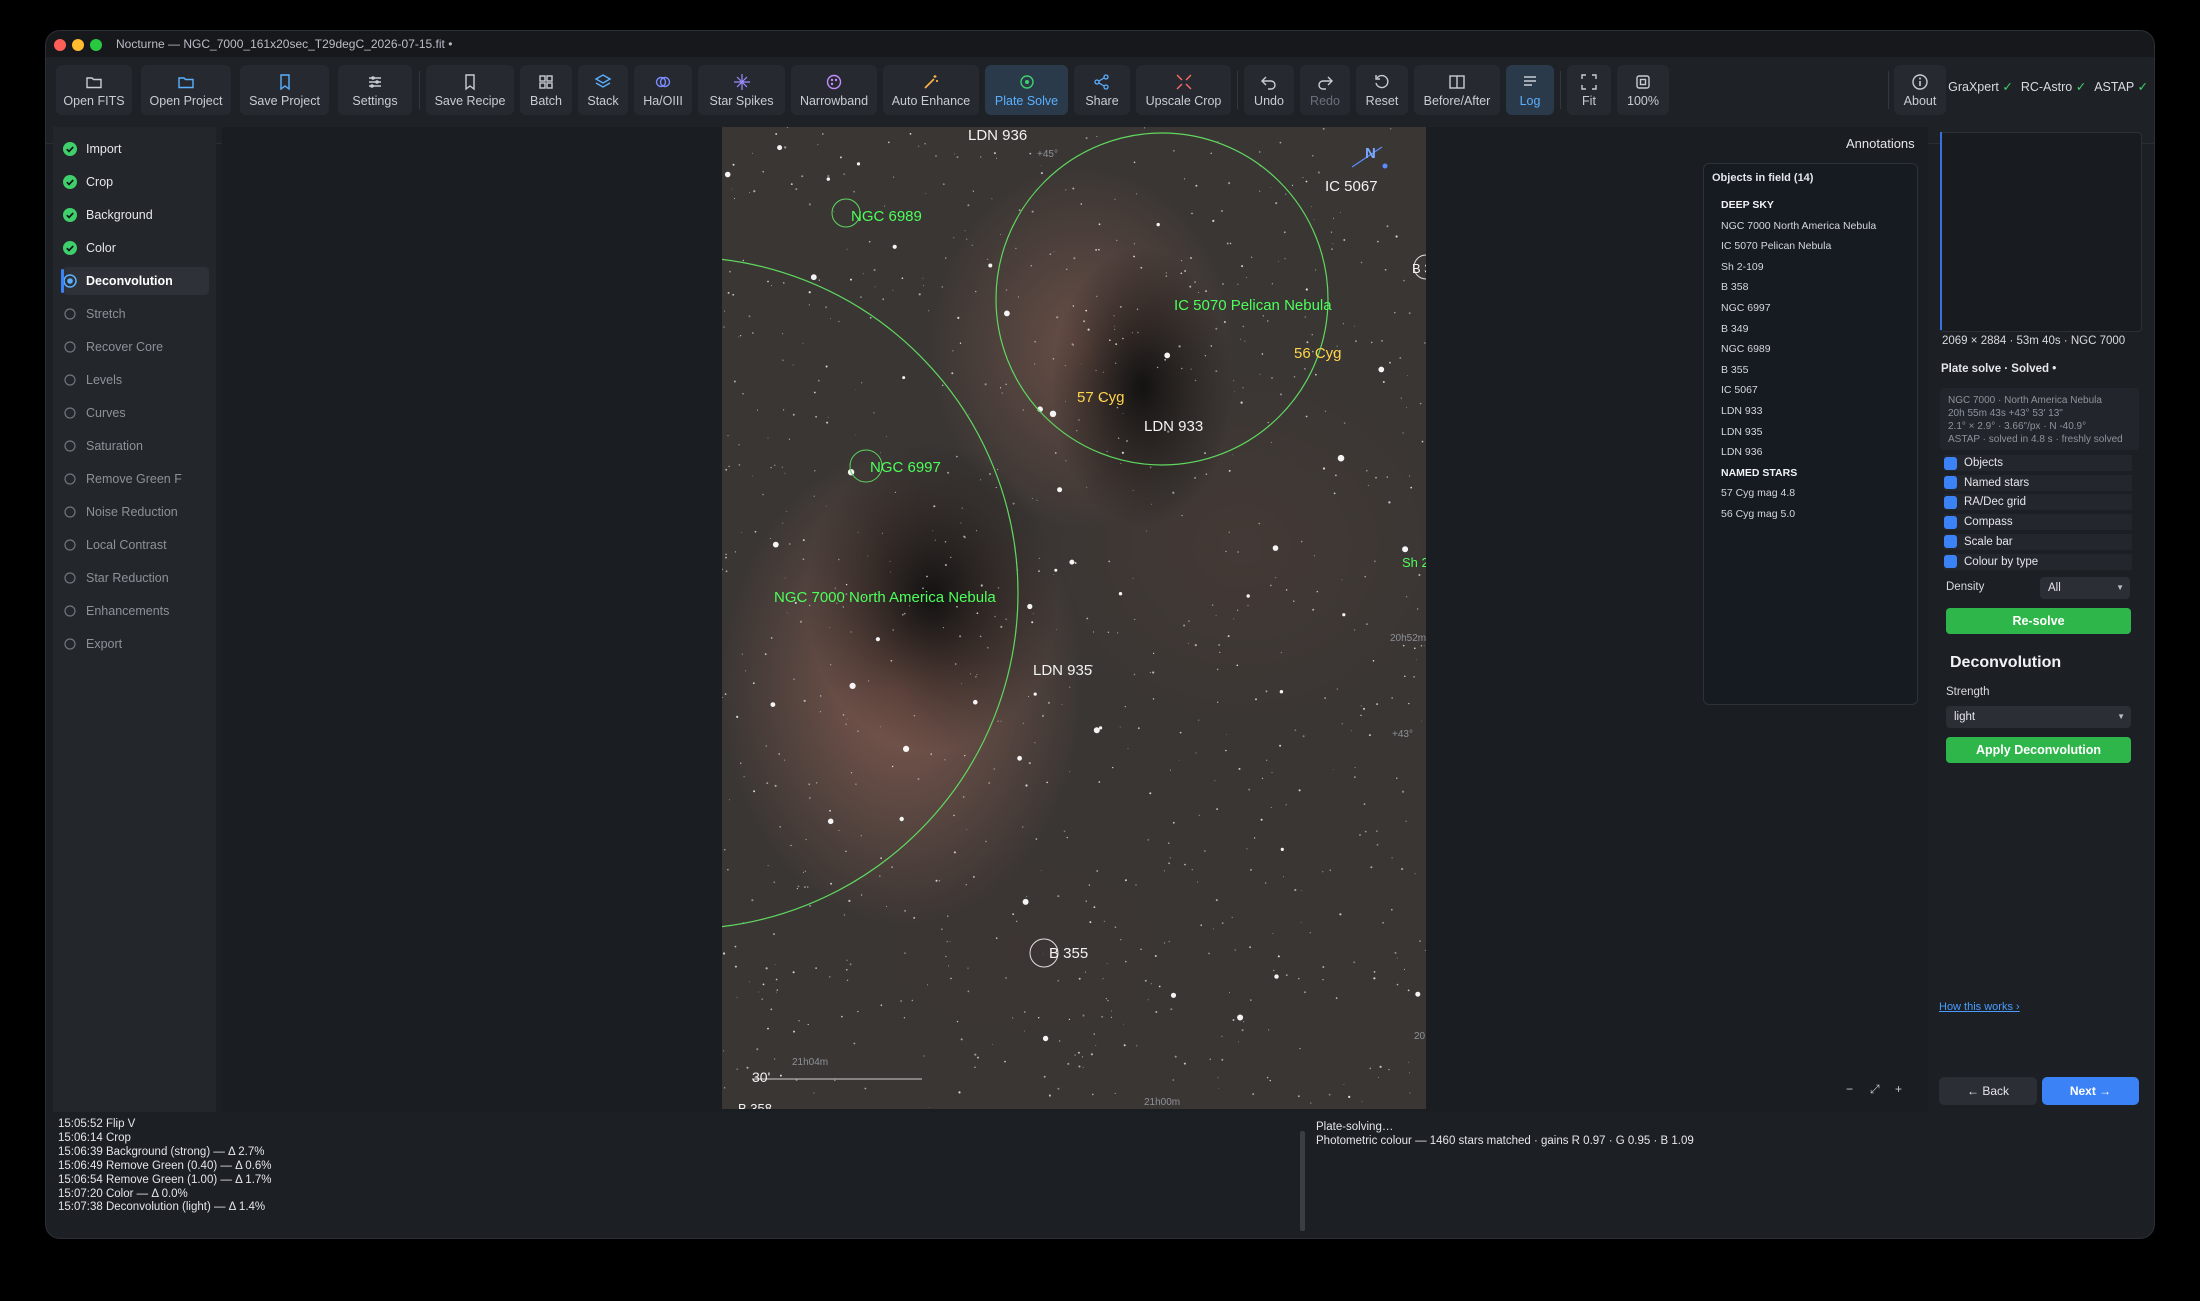 This screenshot has width=2200, height=1301. I want to click on log-button: Log, so click(1530, 90).